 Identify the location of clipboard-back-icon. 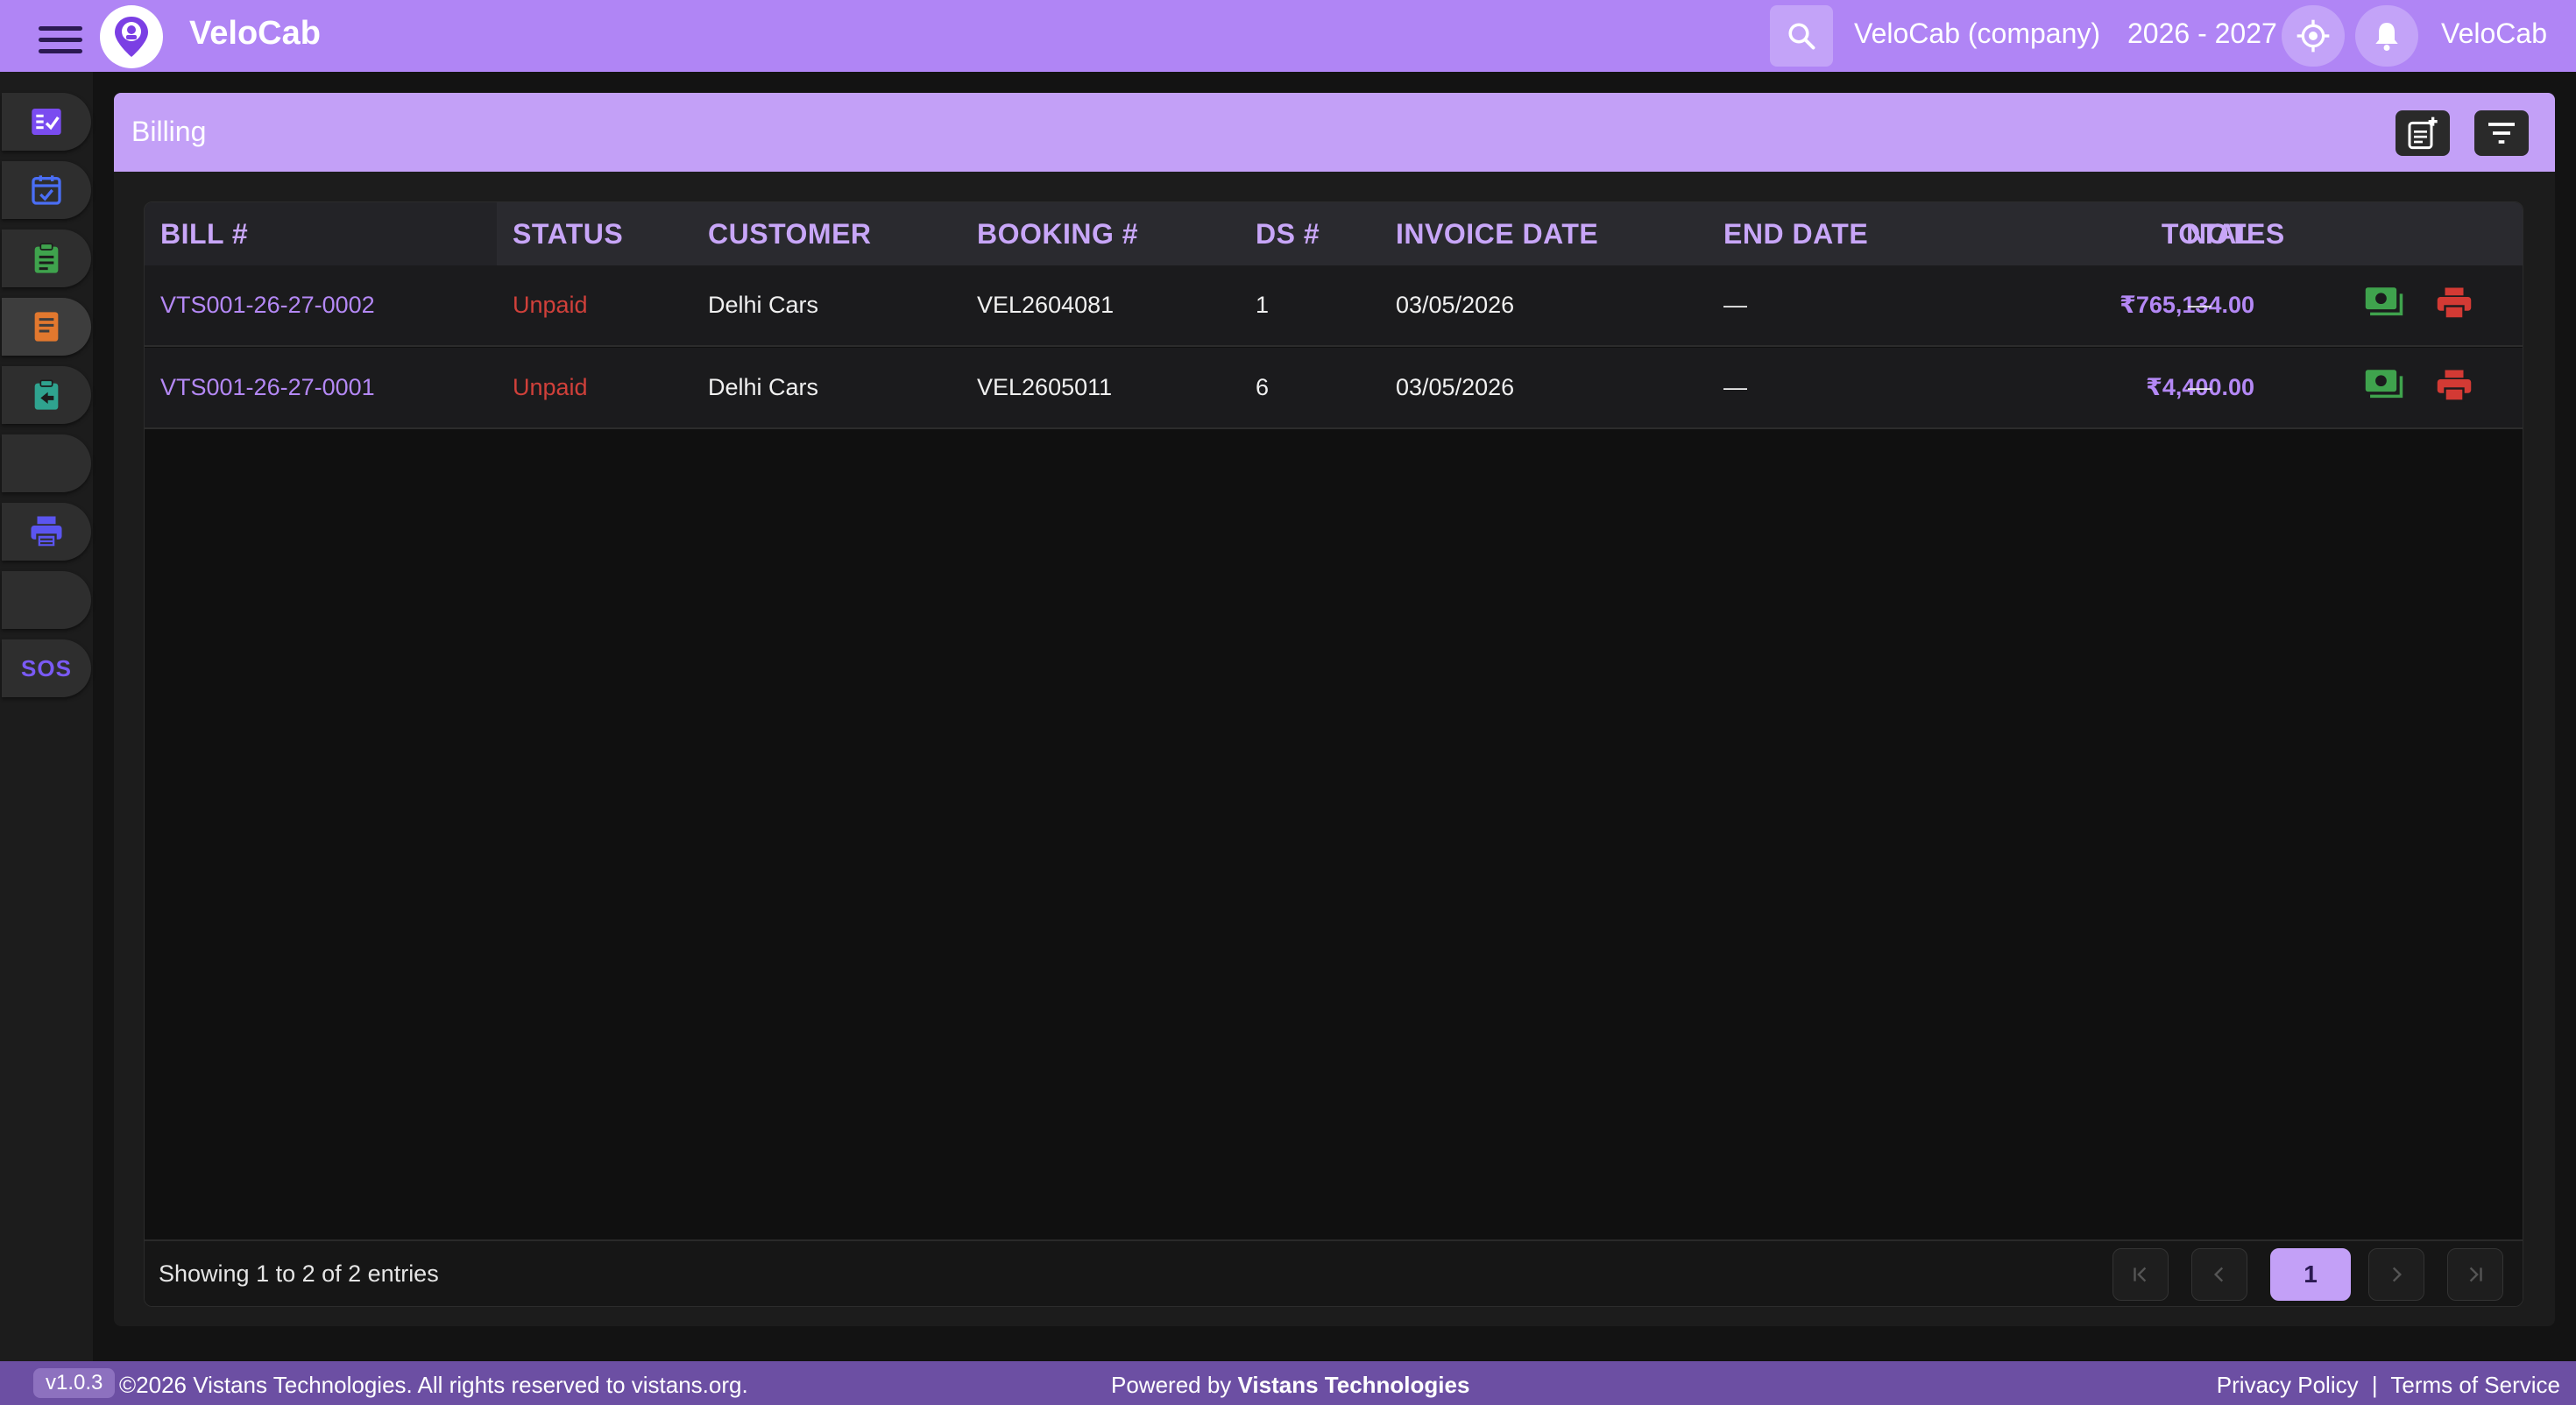
(46, 394).